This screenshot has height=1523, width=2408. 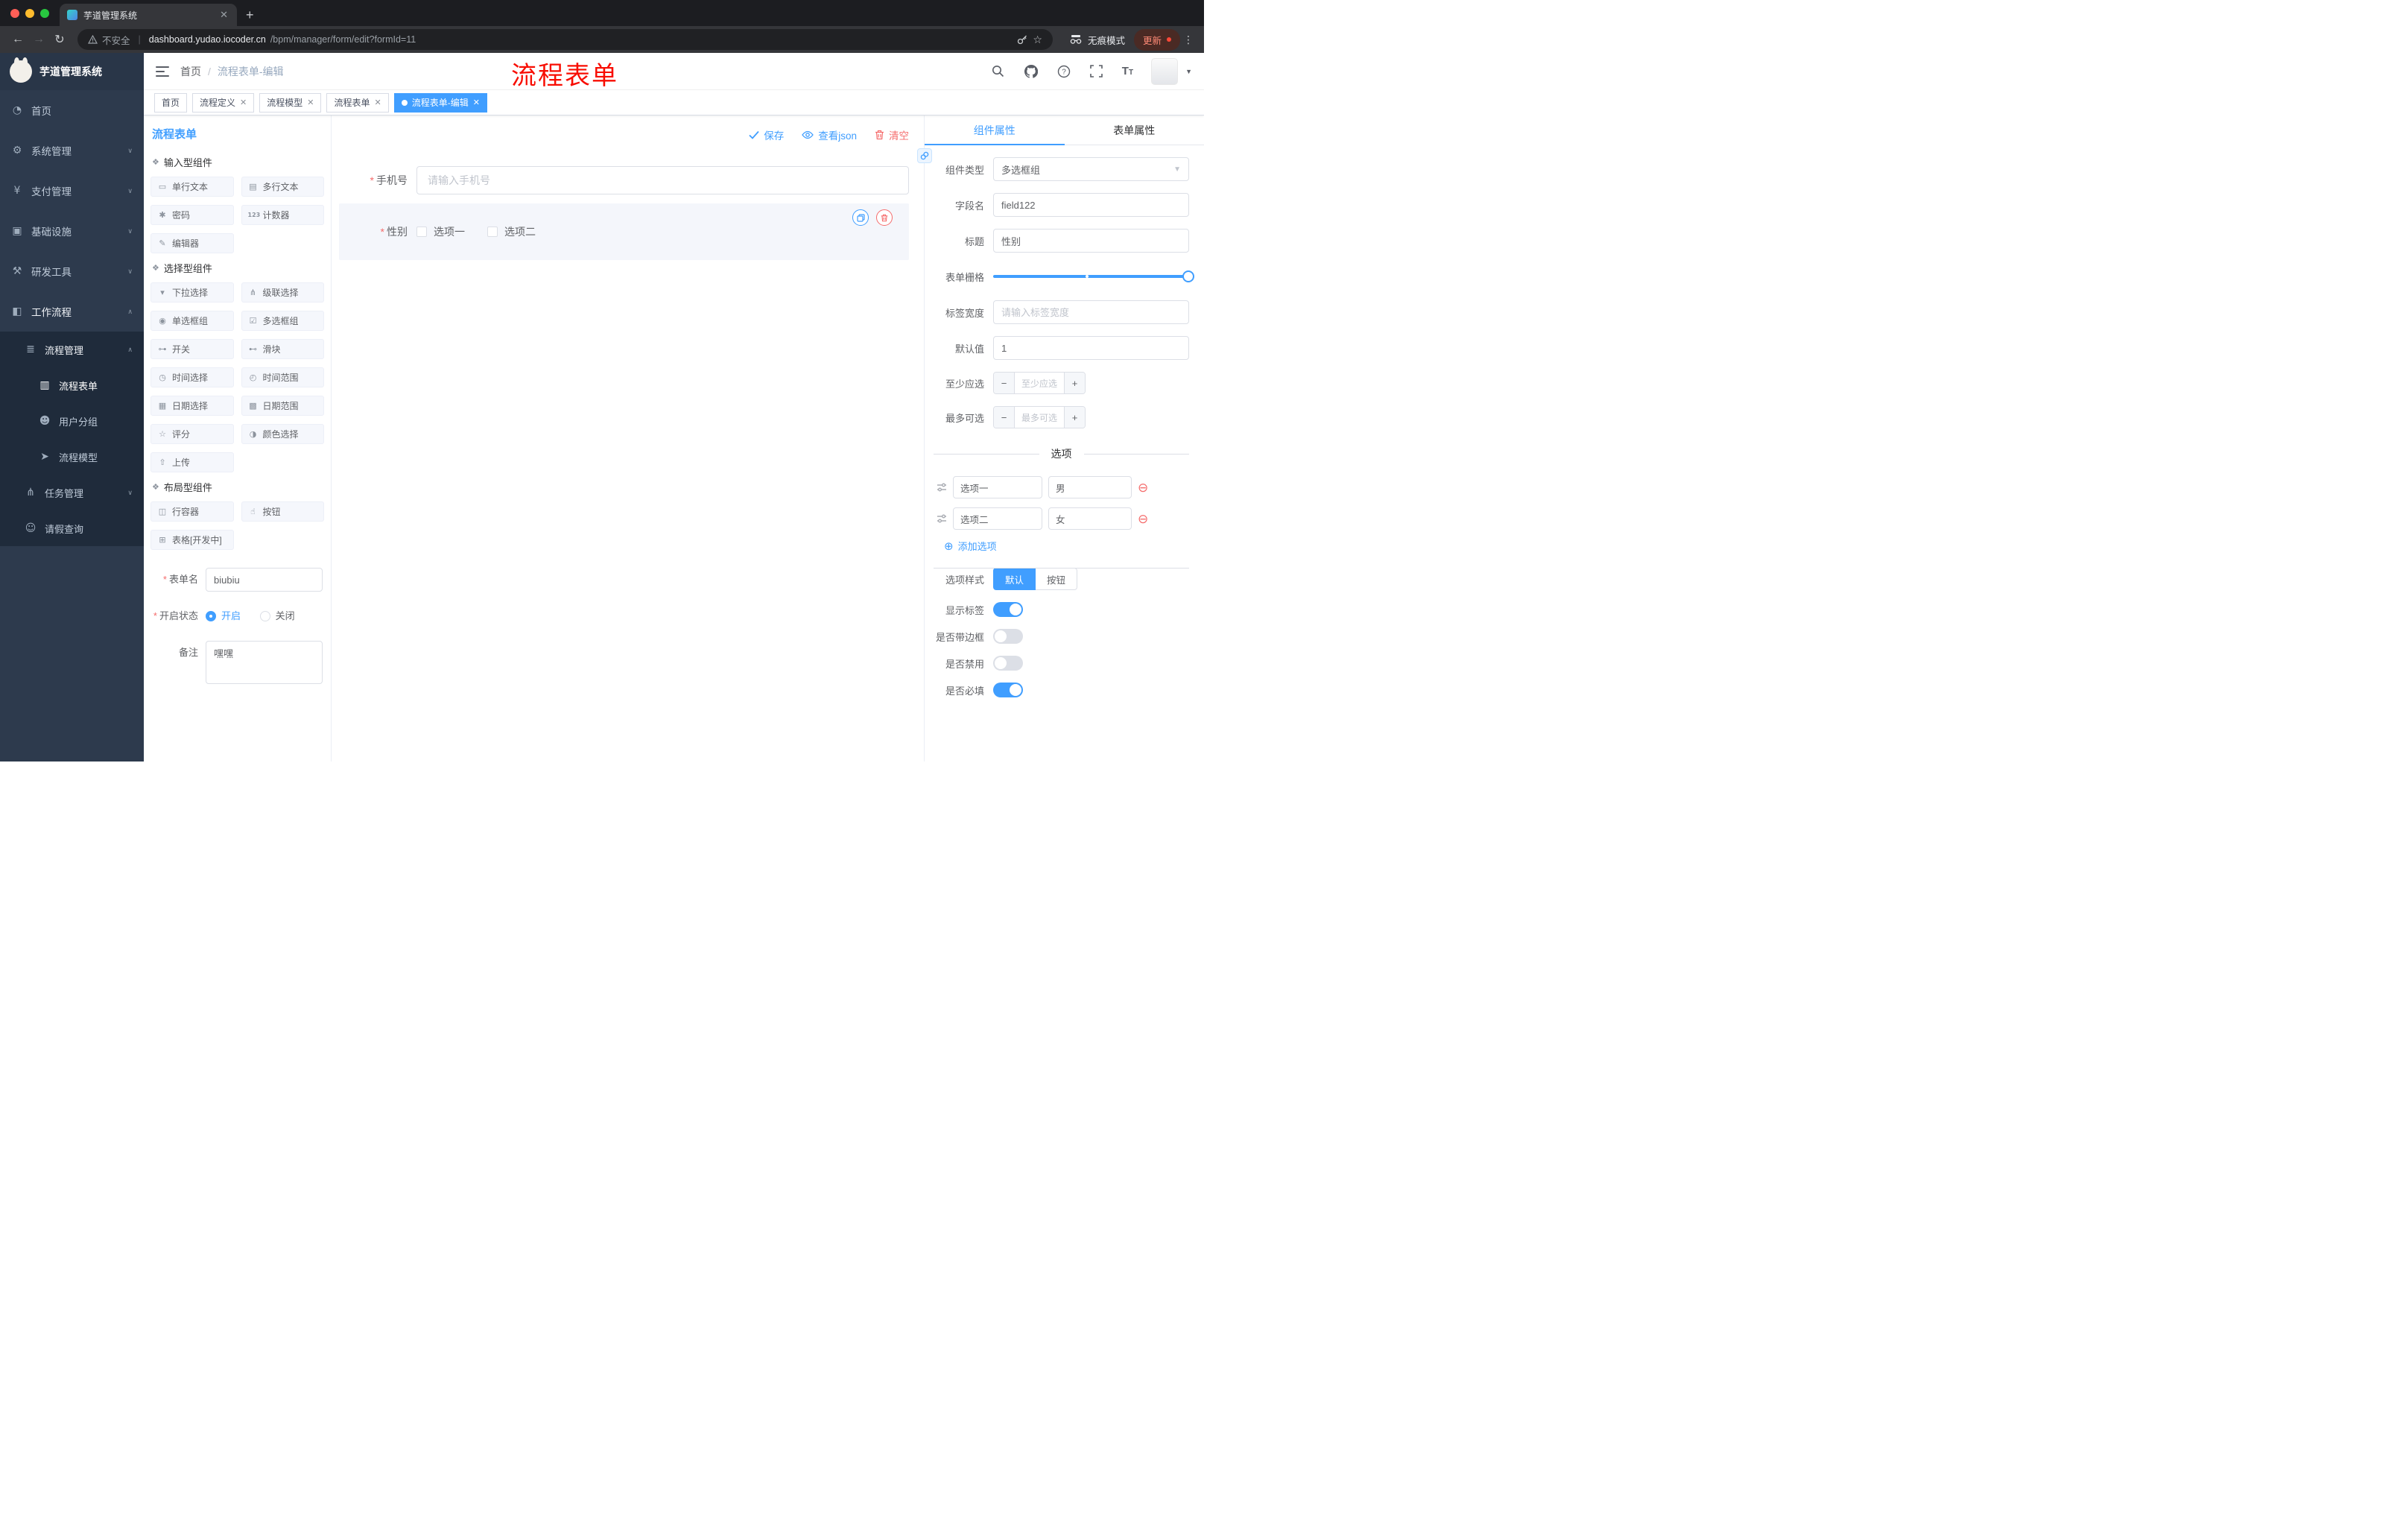 What do you see at coordinates (223, 102) in the screenshot?
I see `tag-process-definition: 流程定义 ✕` at bounding box center [223, 102].